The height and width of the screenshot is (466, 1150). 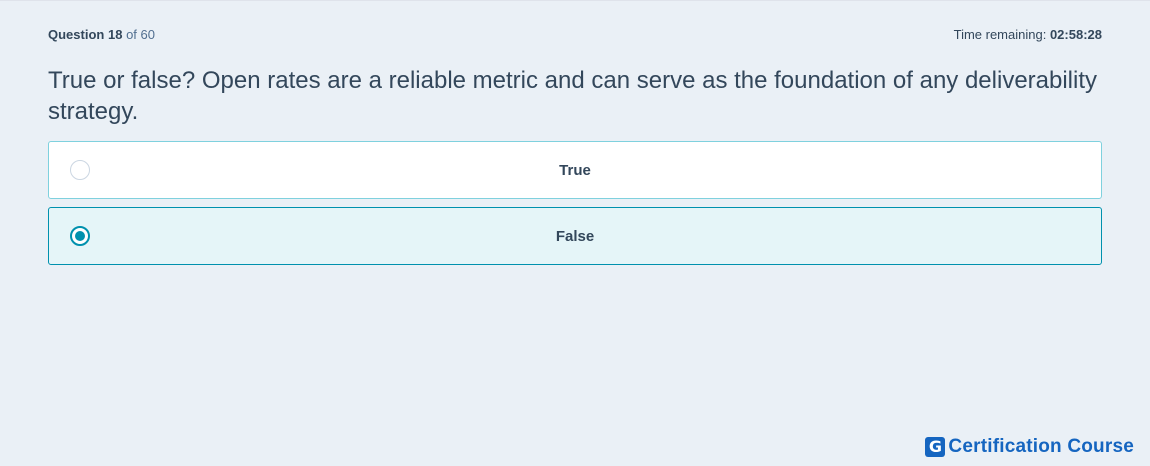 I want to click on answer-label: False, so click(x=575, y=236).